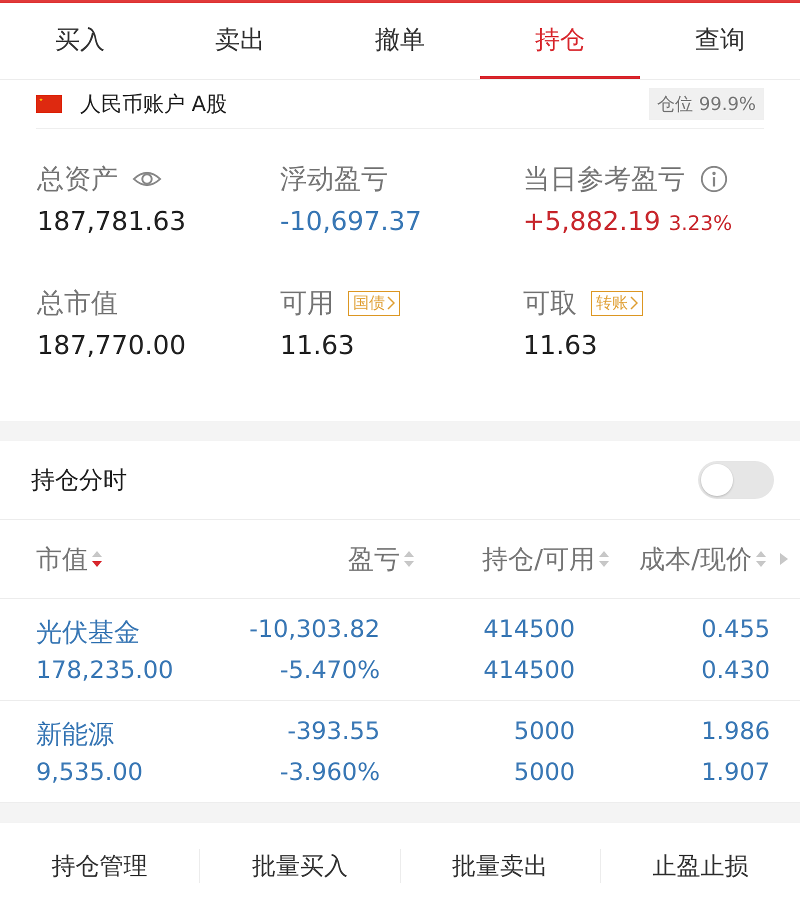 The width and height of the screenshot is (800, 912). I want to click on table-cell-text: 0.430, so click(735, 670).